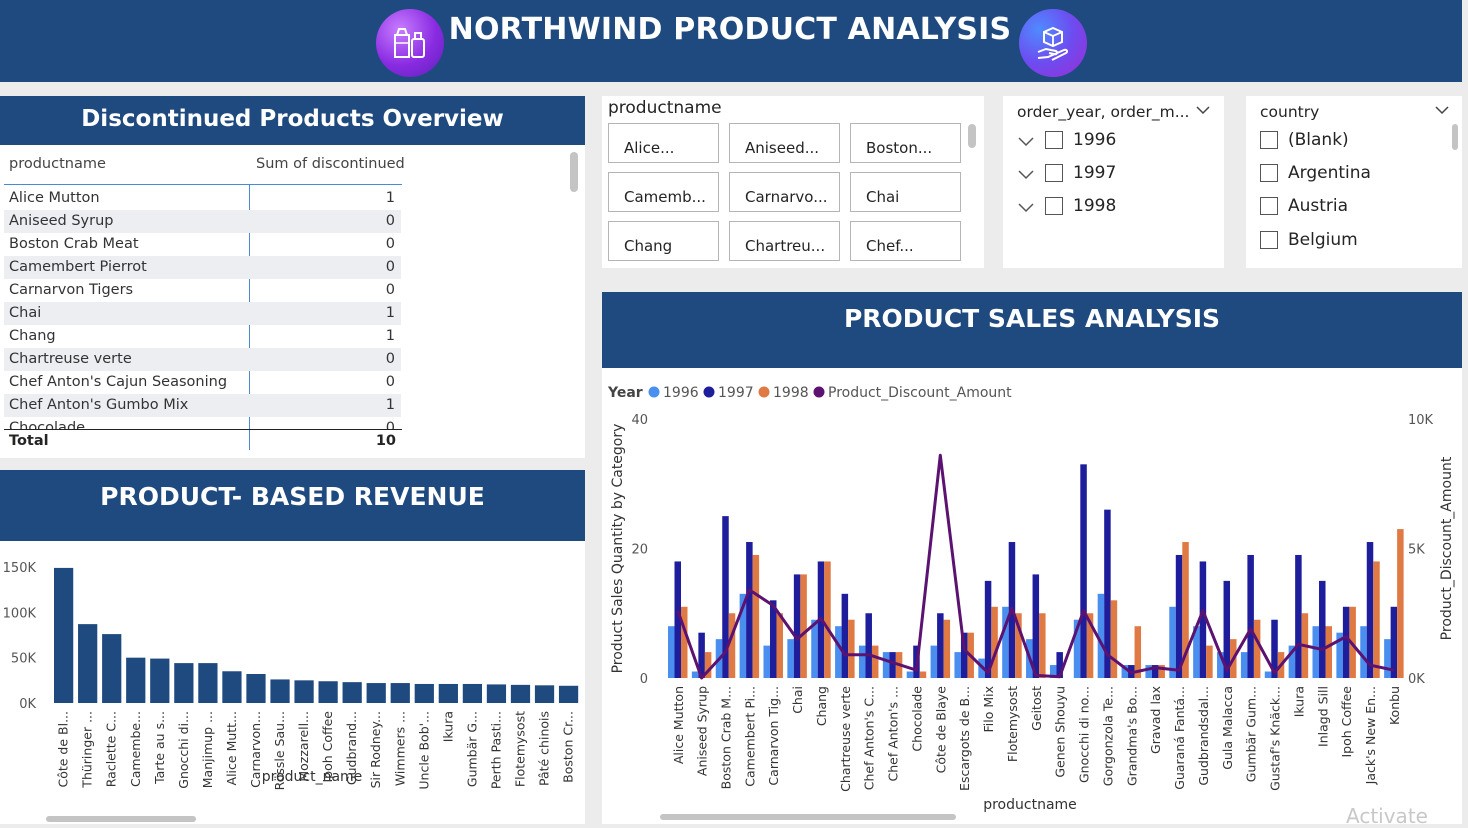 The height and width of the screenshot is (828, 1468). Describe the element at coordinates (678, 725) in the screenshot. I see `x-tick-label: Alice Mutton` at that location.